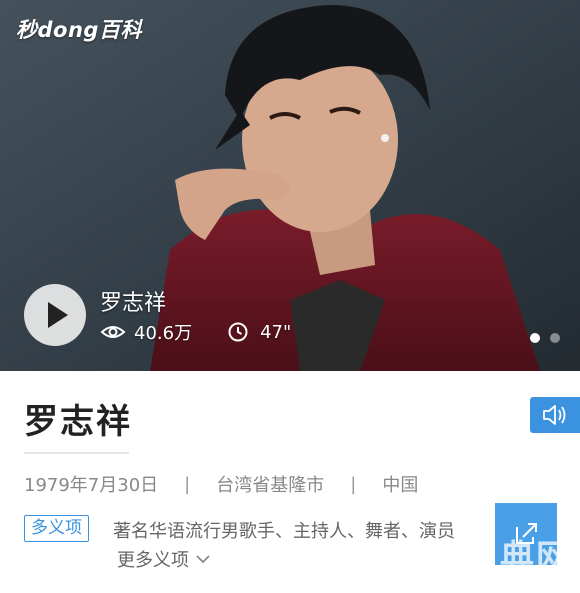 The image size is (580, 593). I want to click on play-button, so click(55, 315).